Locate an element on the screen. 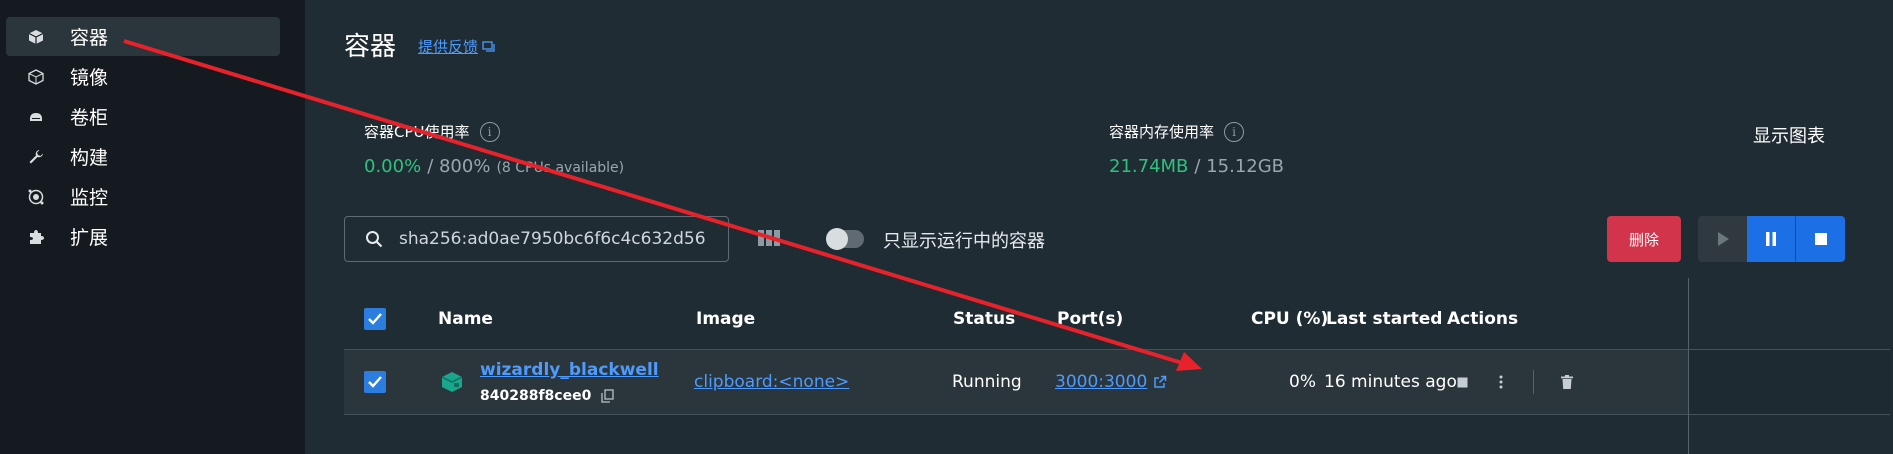 Image resolution: width=1893 pixels, height=454 pixels. page-title: 容器 is located at coordinates (370, 47).